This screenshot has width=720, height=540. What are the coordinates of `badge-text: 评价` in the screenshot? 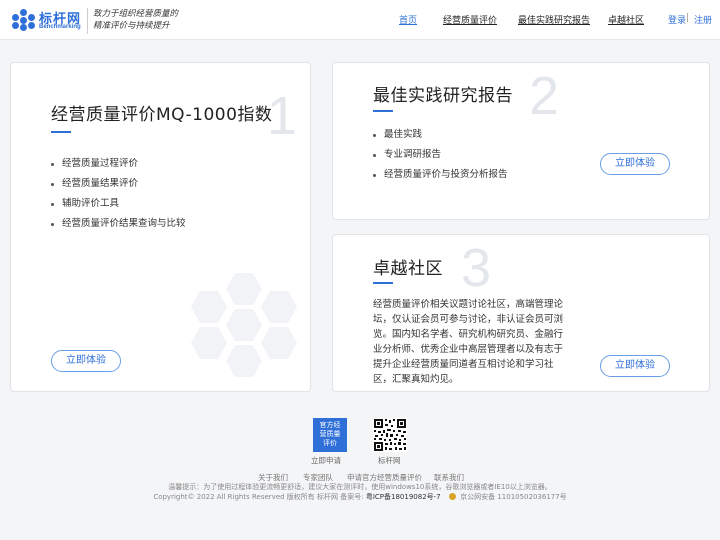 It's located at (330, 443).